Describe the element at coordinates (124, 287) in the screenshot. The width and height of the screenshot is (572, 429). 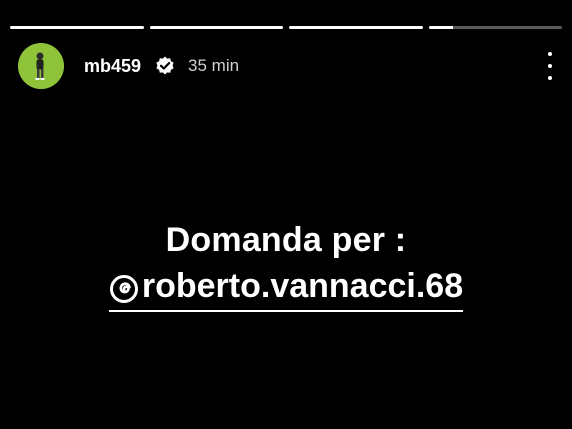
I see `threads-icon` at that location.